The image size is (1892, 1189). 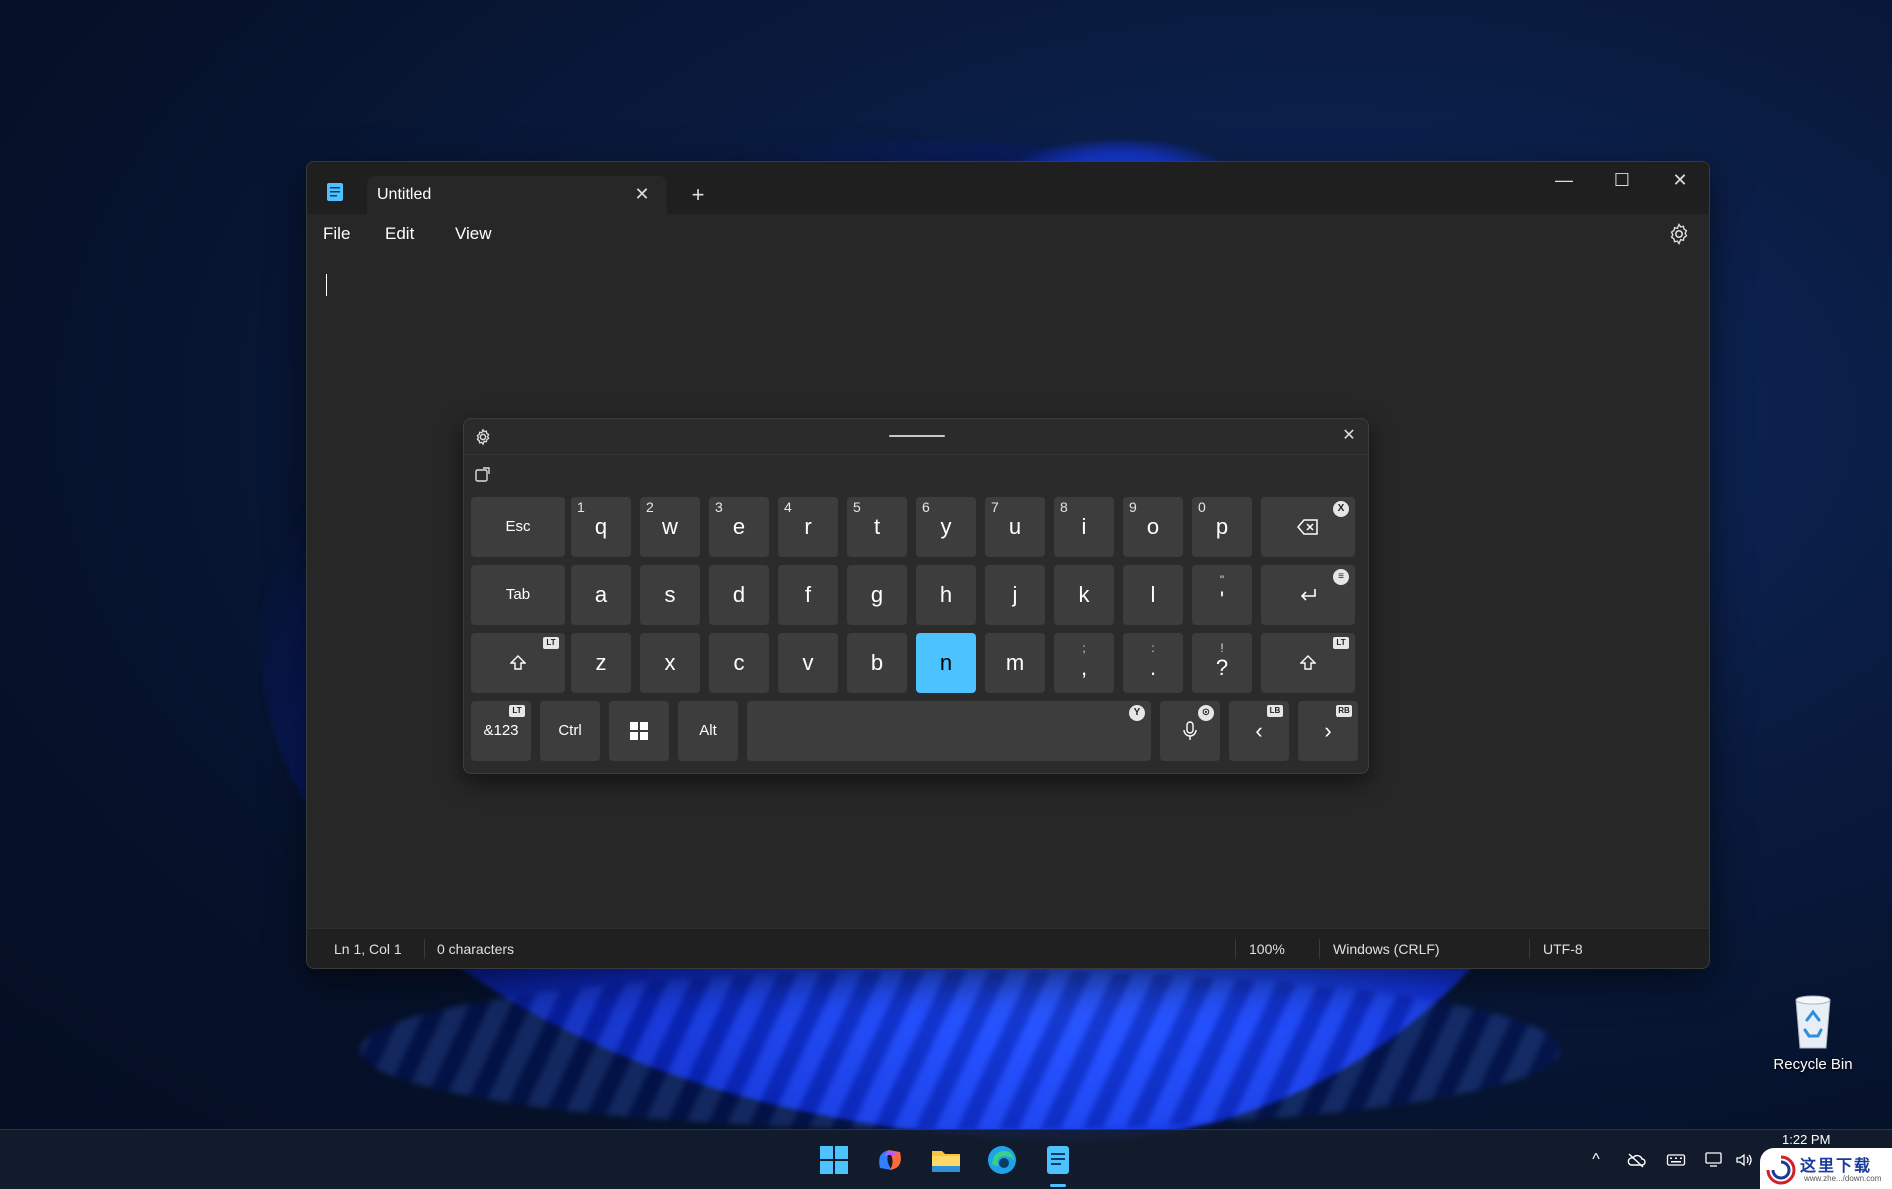 I want to click on title-bar: Untitled ✕ + — ☐ ✕, so click(x=1008, y=188).